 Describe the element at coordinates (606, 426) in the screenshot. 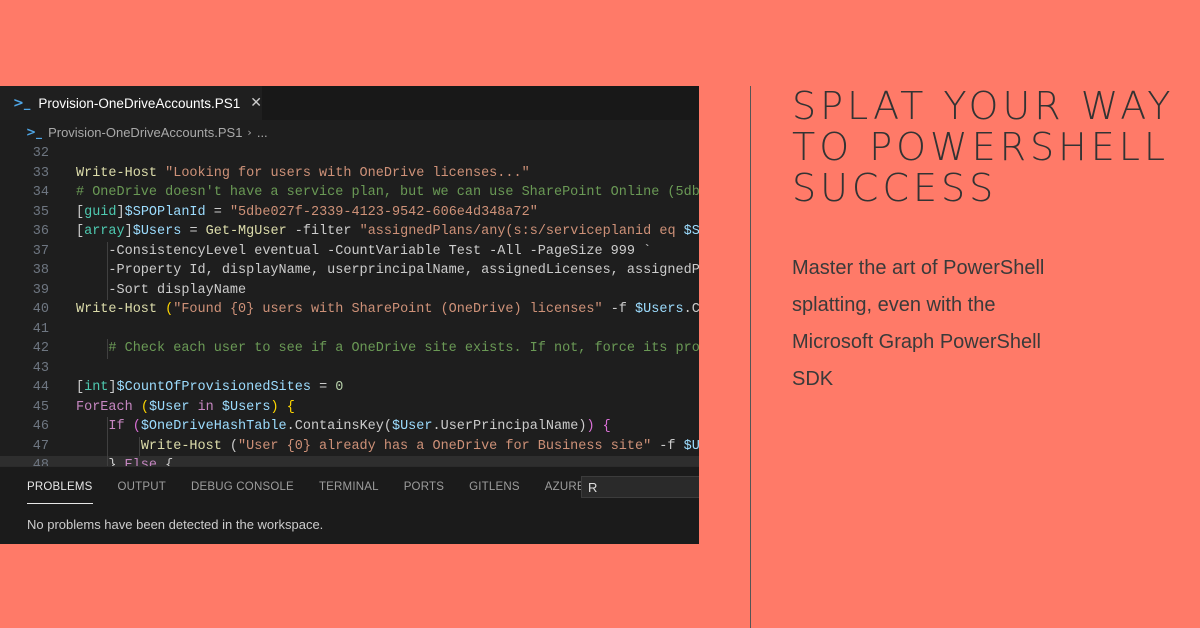

I see `code-token: {` at that location.